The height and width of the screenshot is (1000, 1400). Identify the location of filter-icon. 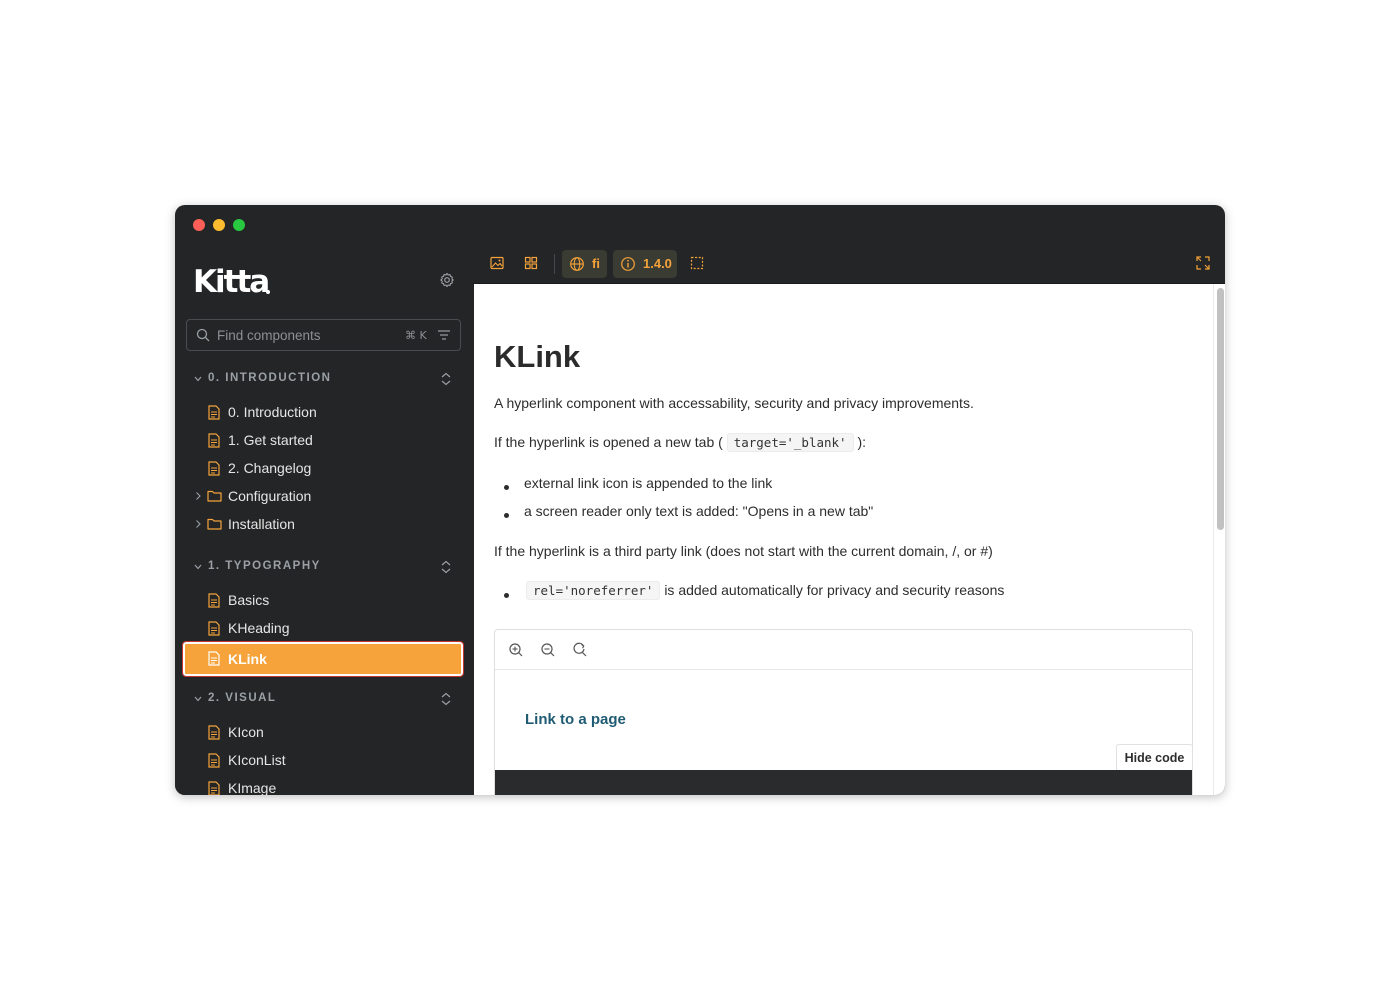
(444, 335).